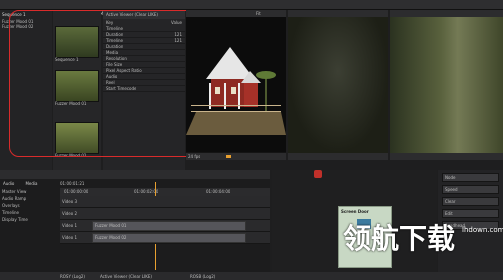 Image resolution: width=503 pixels, height=280 pixels. Describe the element at coordinates (144, 14) in the screenshot. I see `metadata-header: Active Viewer (Clear LIKE)` at that location.